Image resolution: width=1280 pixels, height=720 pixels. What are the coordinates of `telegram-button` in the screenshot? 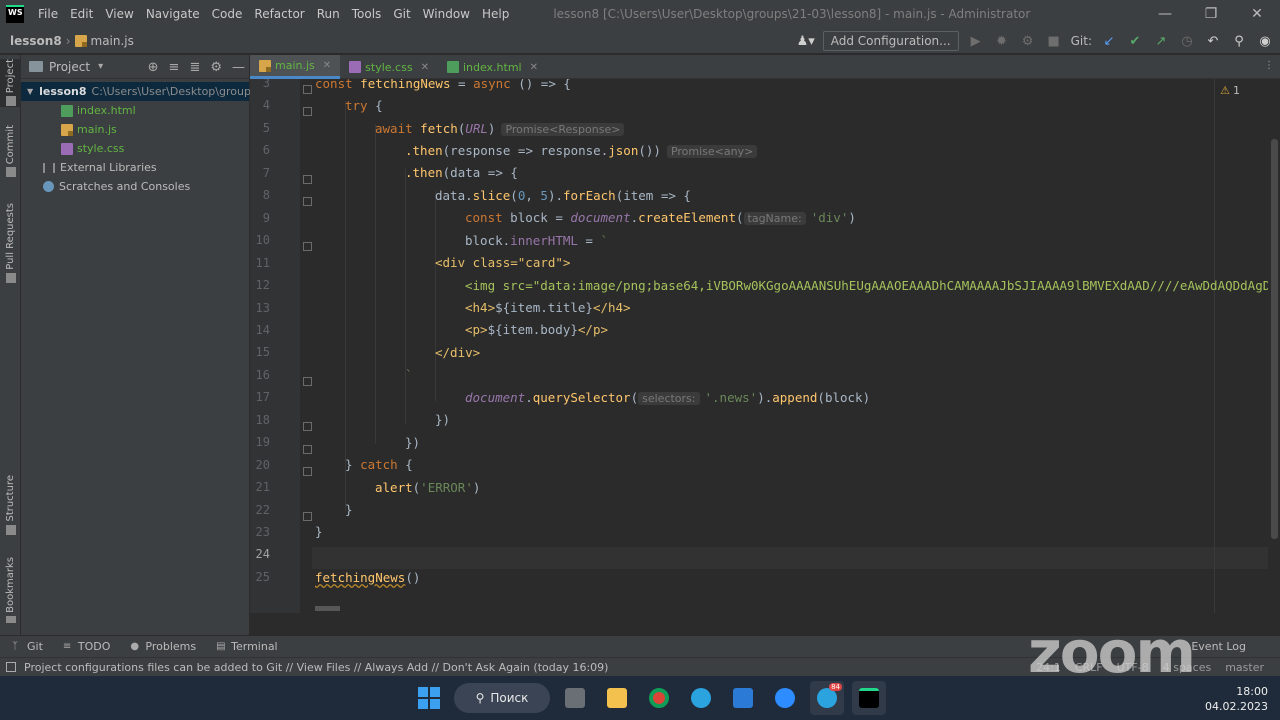 It's located at (701, 698).